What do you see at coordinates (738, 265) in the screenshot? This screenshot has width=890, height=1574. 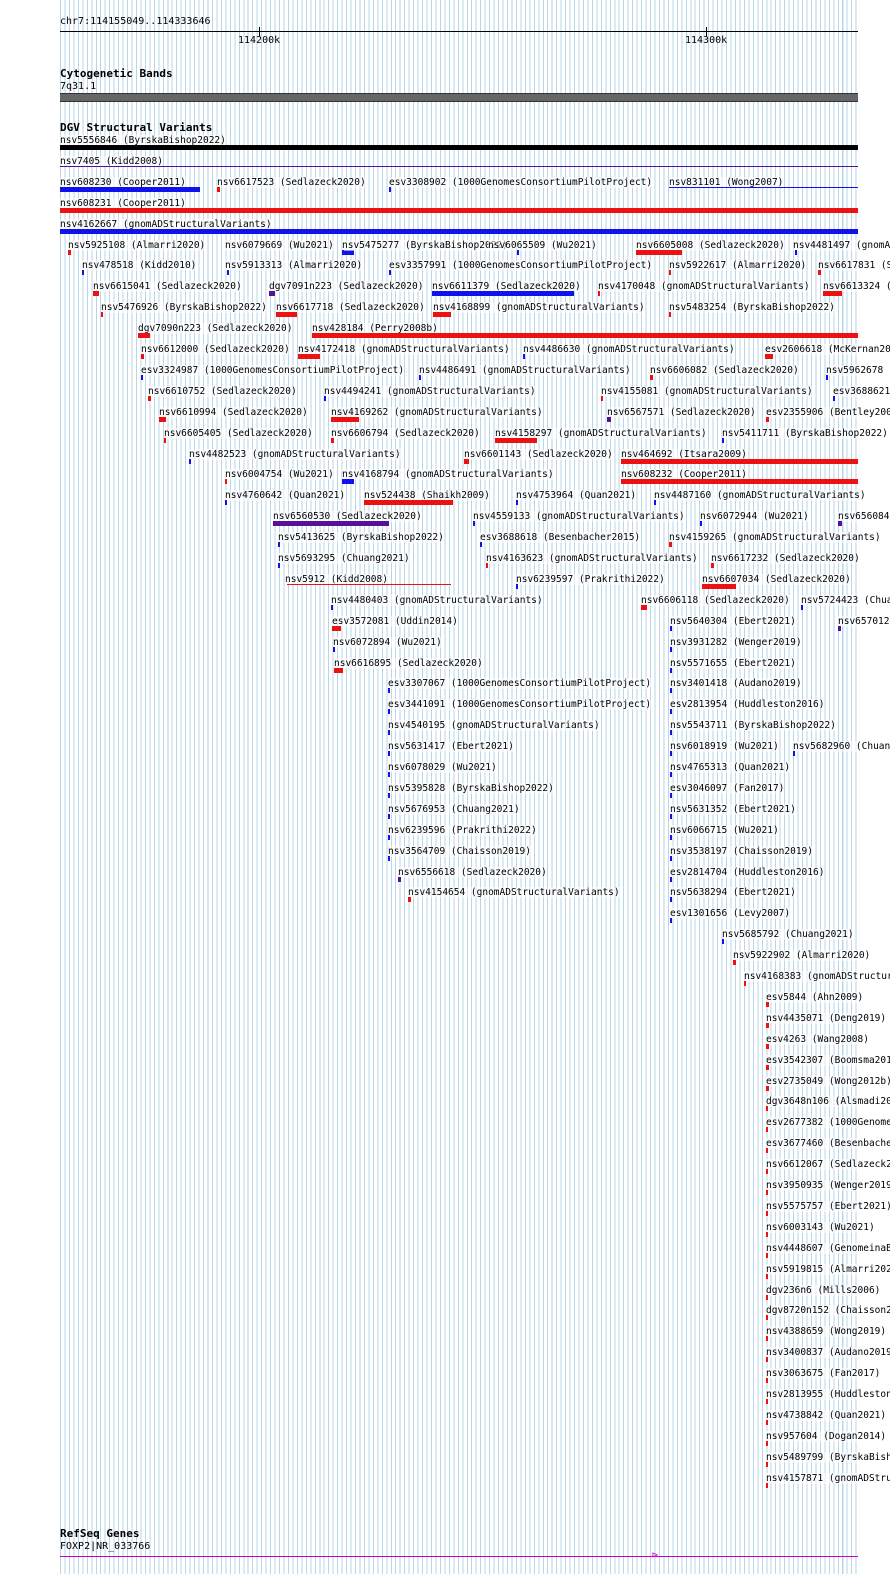 I see `dgv-feature-label: nsv5922617 (Almarri2020)` at bounding box center [738, 265].